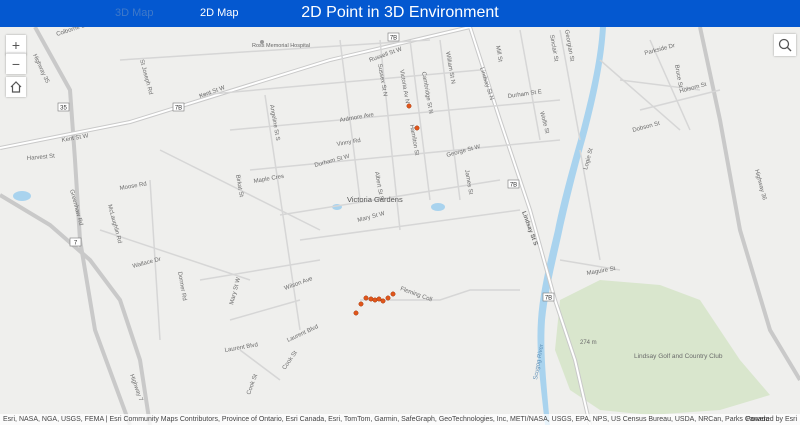  What do you see at coordinates (588, 343) in the screenshot?
I see `svg-text: 274 m` at bounding box center [588, 343].